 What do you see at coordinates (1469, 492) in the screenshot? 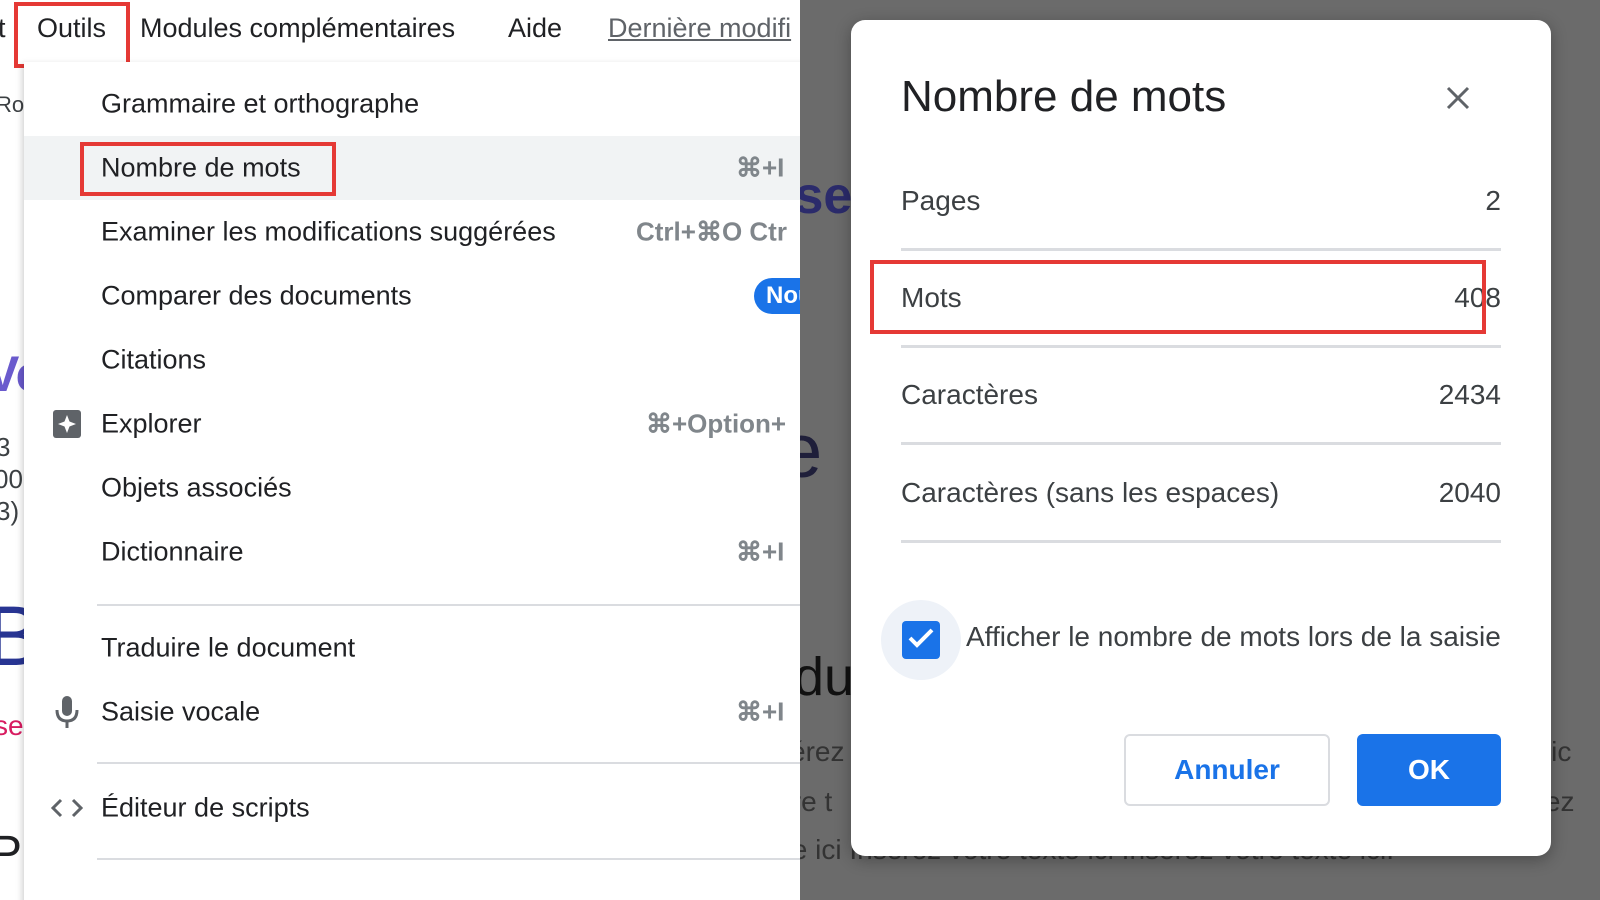
I see `stat-value: 2040` at bounding box center [1469, 492].